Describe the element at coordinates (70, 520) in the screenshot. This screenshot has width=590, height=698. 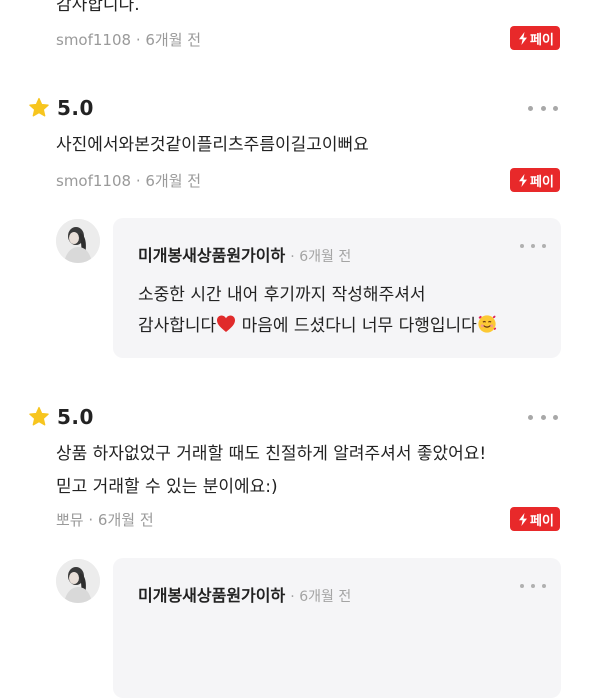
I see `review-author: 뽀뮤` at that location.